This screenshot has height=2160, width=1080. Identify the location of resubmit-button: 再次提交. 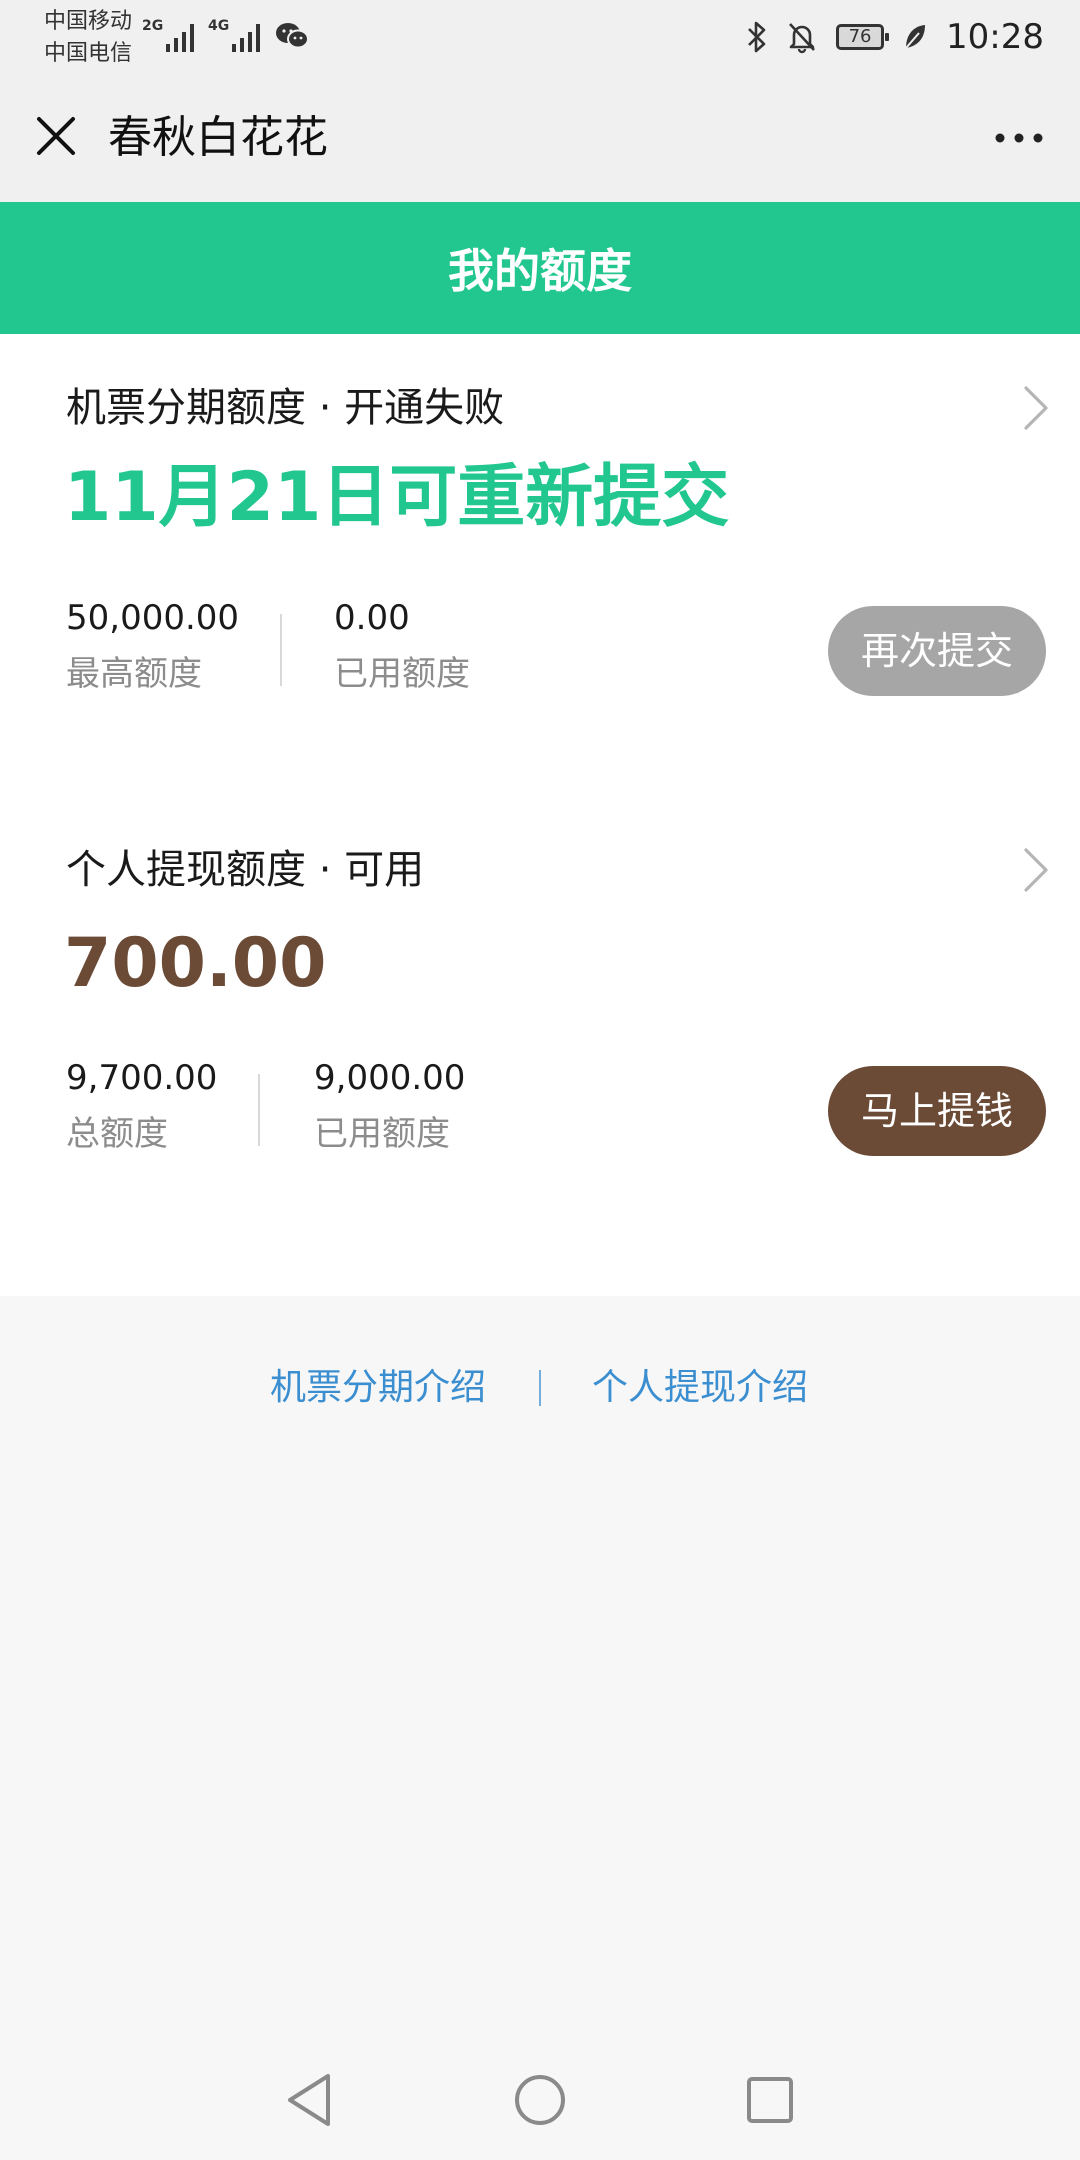
(937, 651).